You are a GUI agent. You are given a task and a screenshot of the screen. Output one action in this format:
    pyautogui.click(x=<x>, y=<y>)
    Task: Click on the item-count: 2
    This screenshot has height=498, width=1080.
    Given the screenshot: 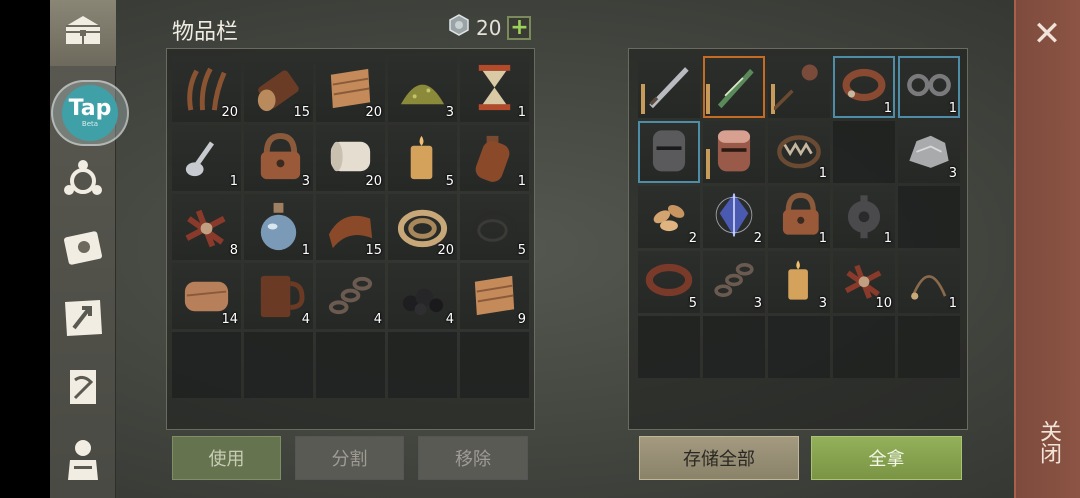 What is the action you would take?
    pyautogui.click(x=757, y=238)
    